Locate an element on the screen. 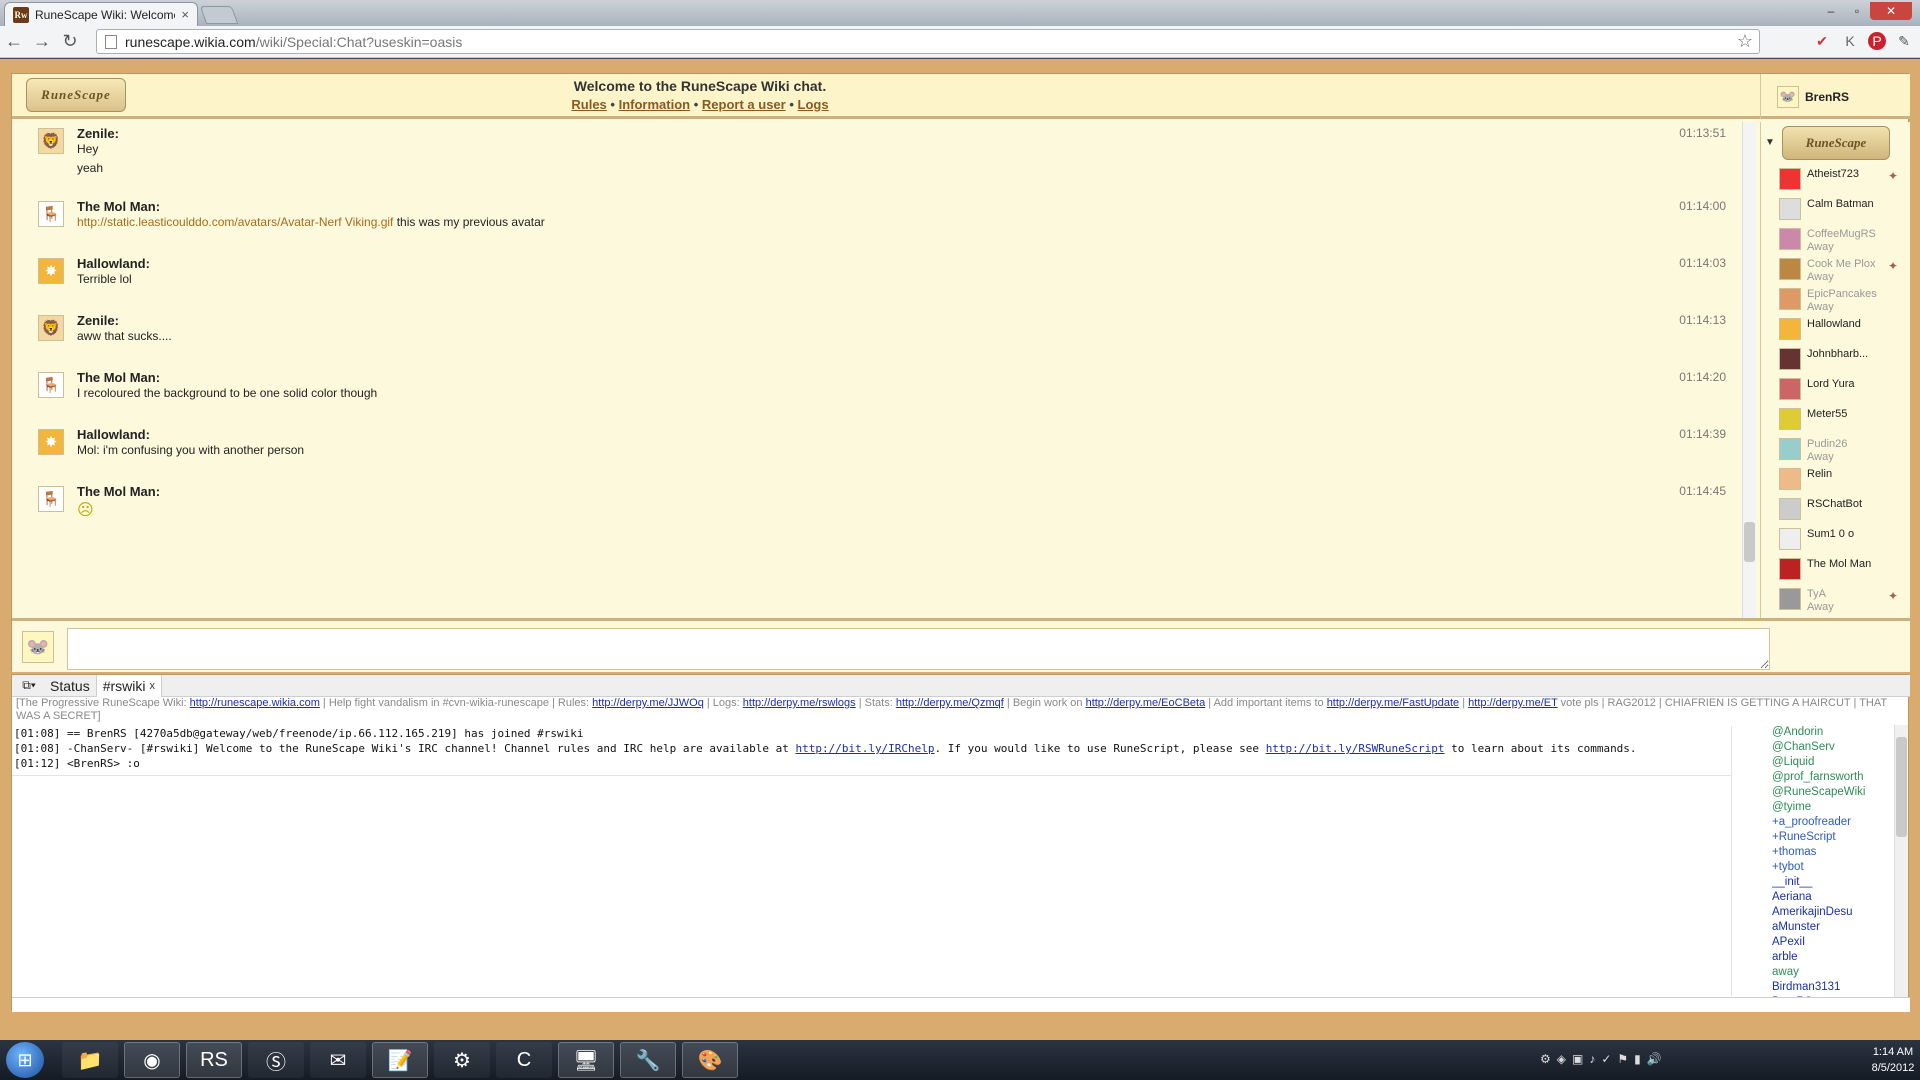 The width and height of the screenshot is (1920, 1080). user-list-item: RSChatBot is located at coordinates (1838, 510).